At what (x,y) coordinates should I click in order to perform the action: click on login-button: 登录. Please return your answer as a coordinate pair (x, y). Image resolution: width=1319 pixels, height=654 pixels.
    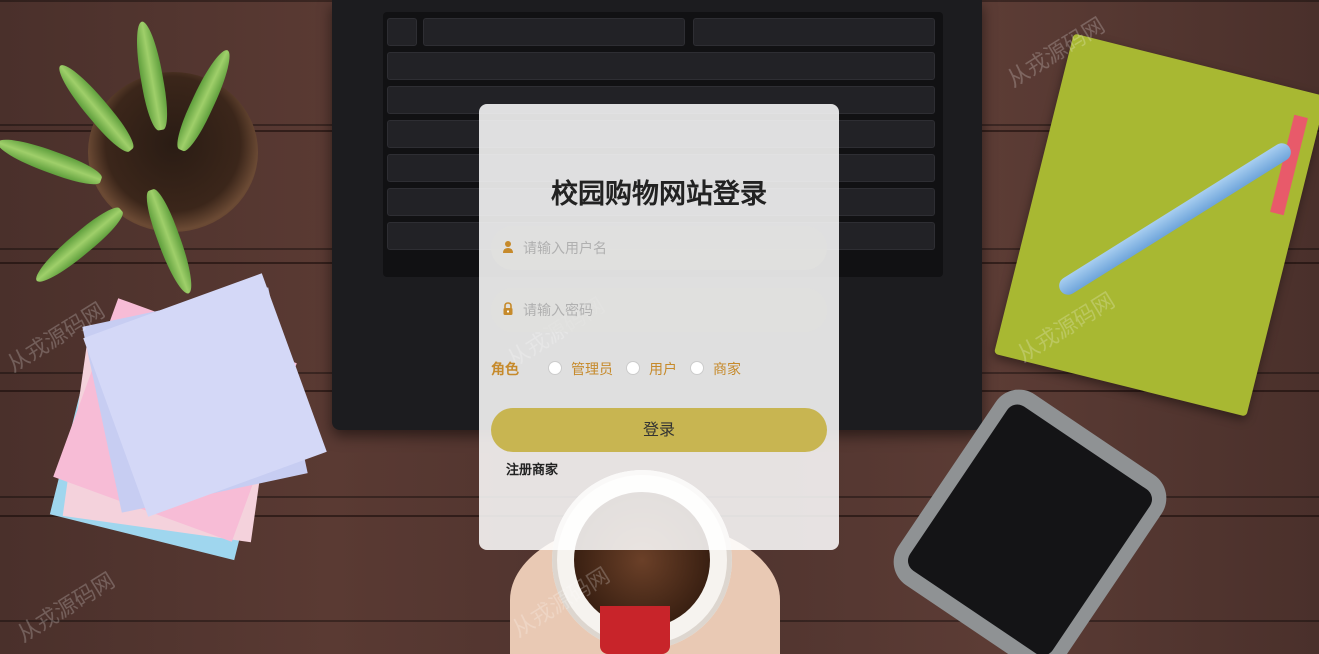
    Looking at the image, I should click on (659, 430).